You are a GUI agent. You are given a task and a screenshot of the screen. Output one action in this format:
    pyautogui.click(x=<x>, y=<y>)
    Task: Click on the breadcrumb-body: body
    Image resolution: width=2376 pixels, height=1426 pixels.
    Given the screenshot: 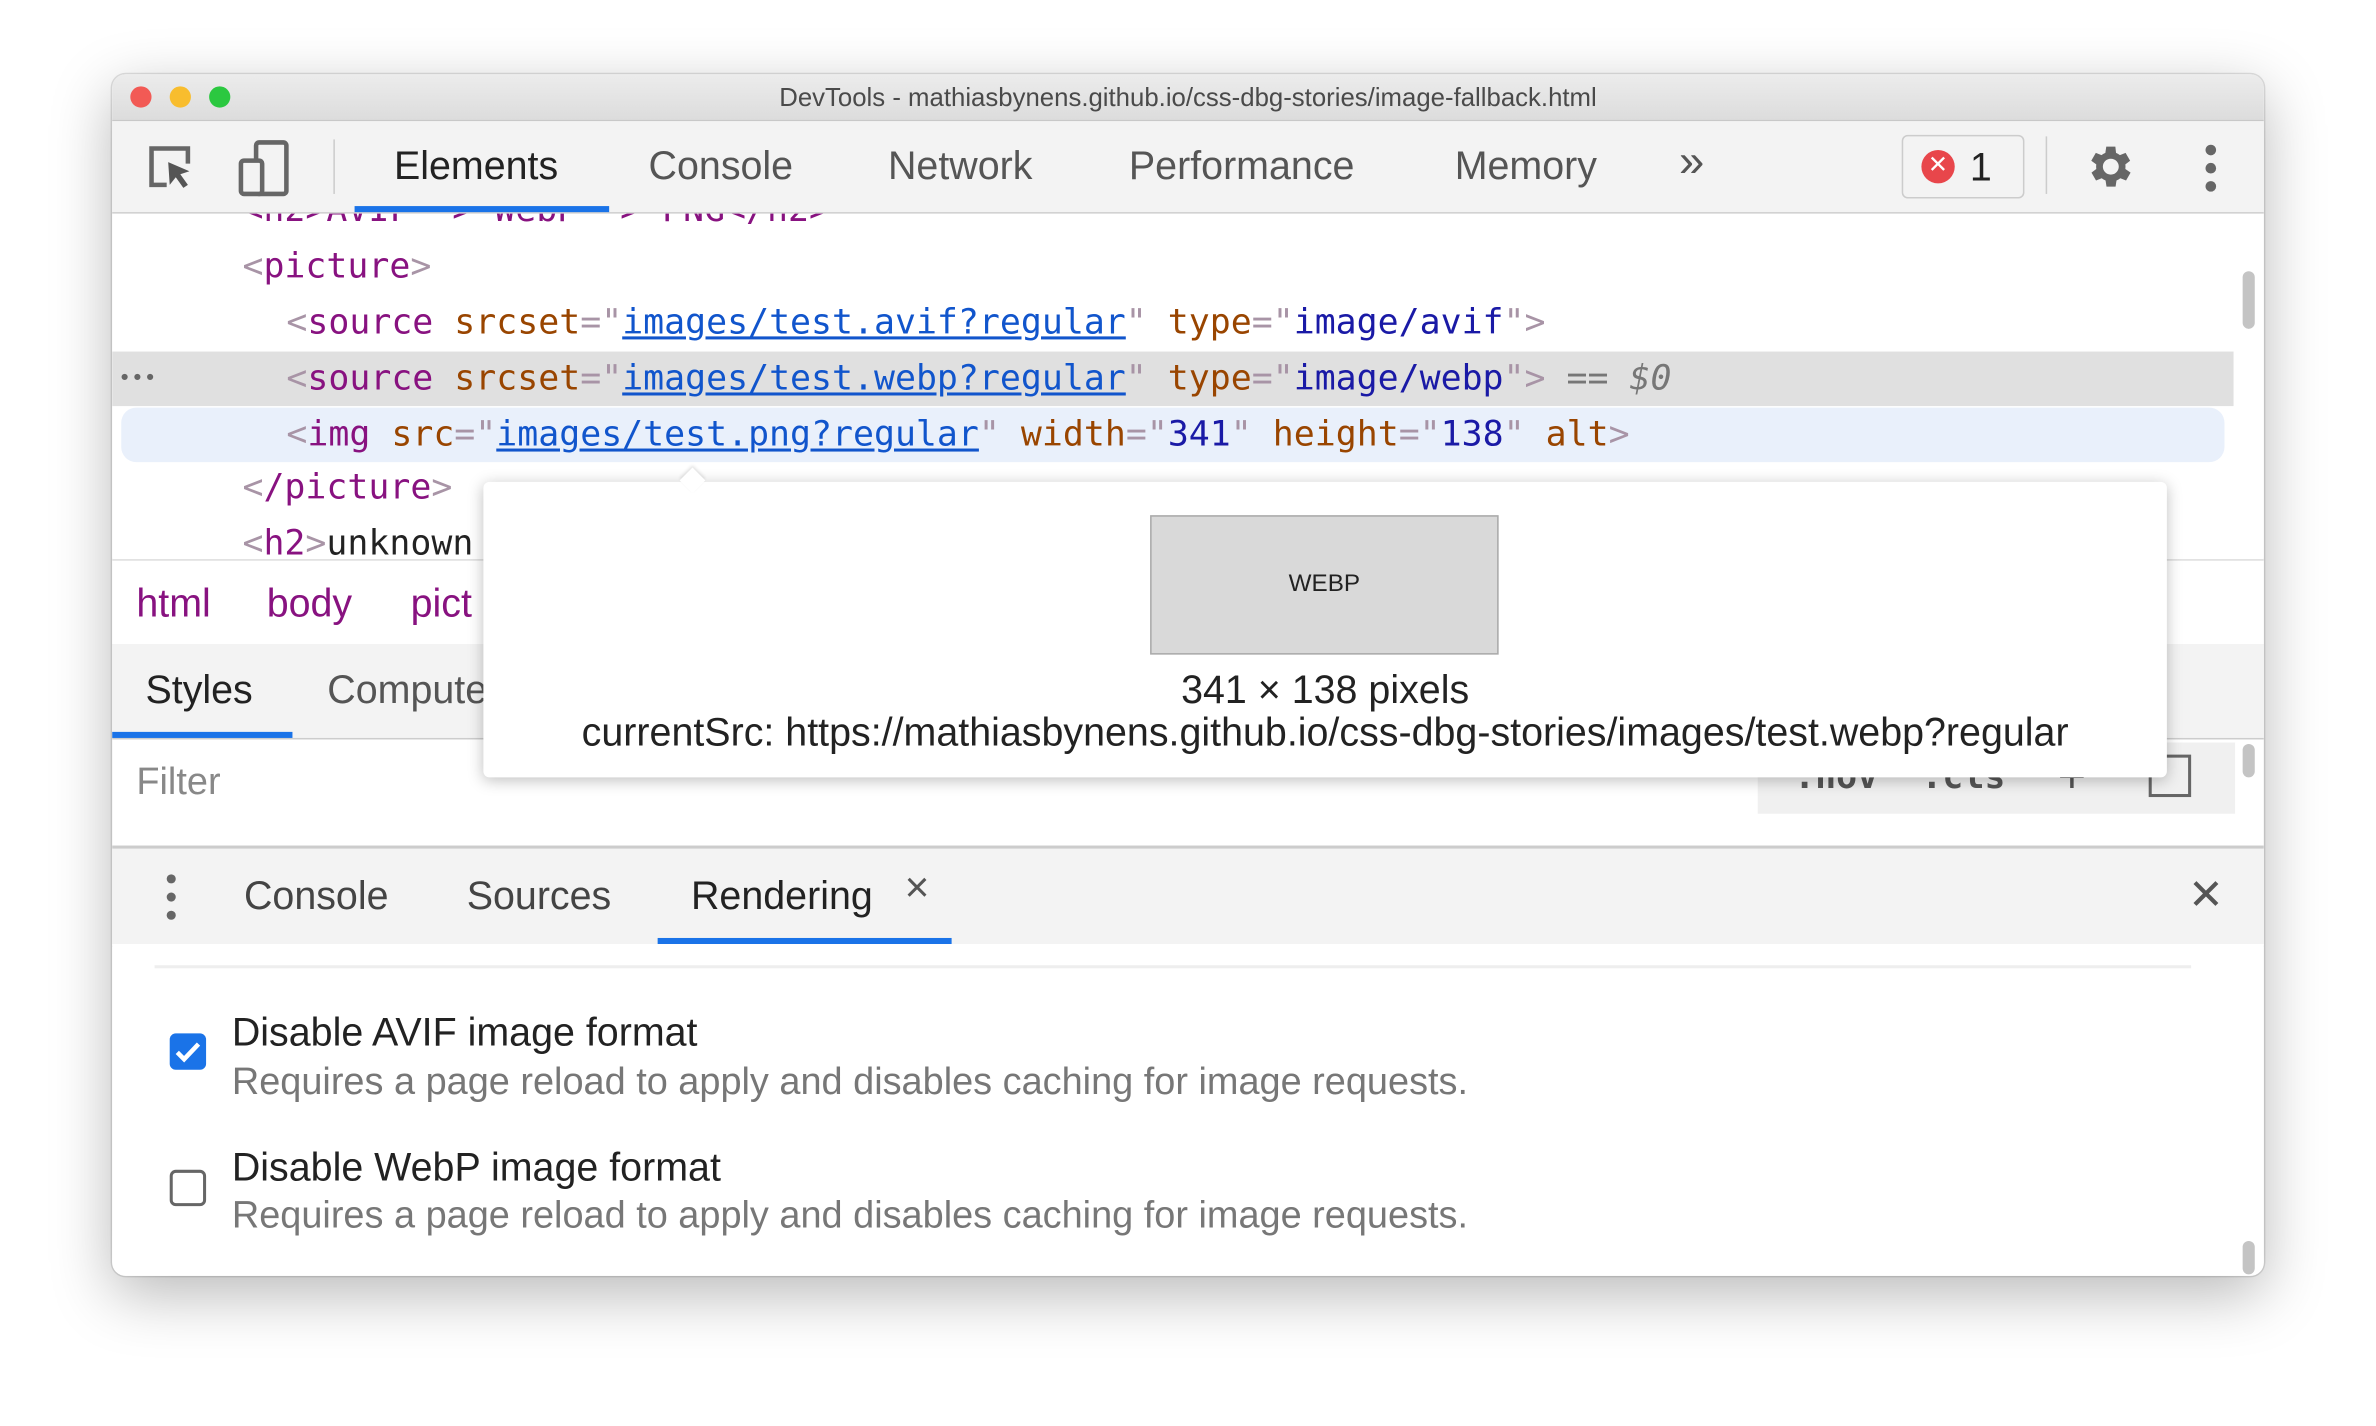 What is the action you would take?
    pyautogui.click(x=309, y=603)
    